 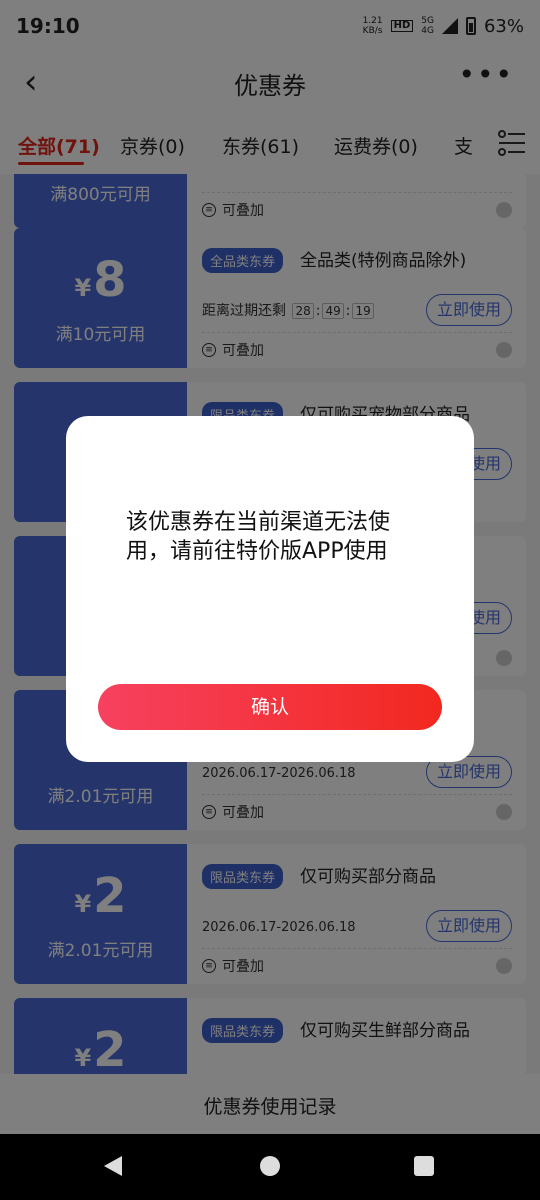 I want to click on nav-home-icon, so click(x=270, y=1166).